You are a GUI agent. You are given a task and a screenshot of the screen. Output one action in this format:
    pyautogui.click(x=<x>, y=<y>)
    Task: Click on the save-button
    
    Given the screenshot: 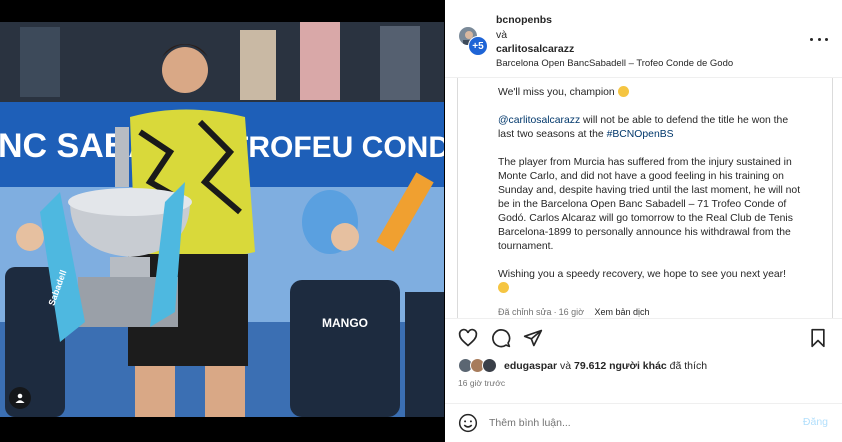 What is the action you would take?
    pyautogui.click(x=818, y=338)
    